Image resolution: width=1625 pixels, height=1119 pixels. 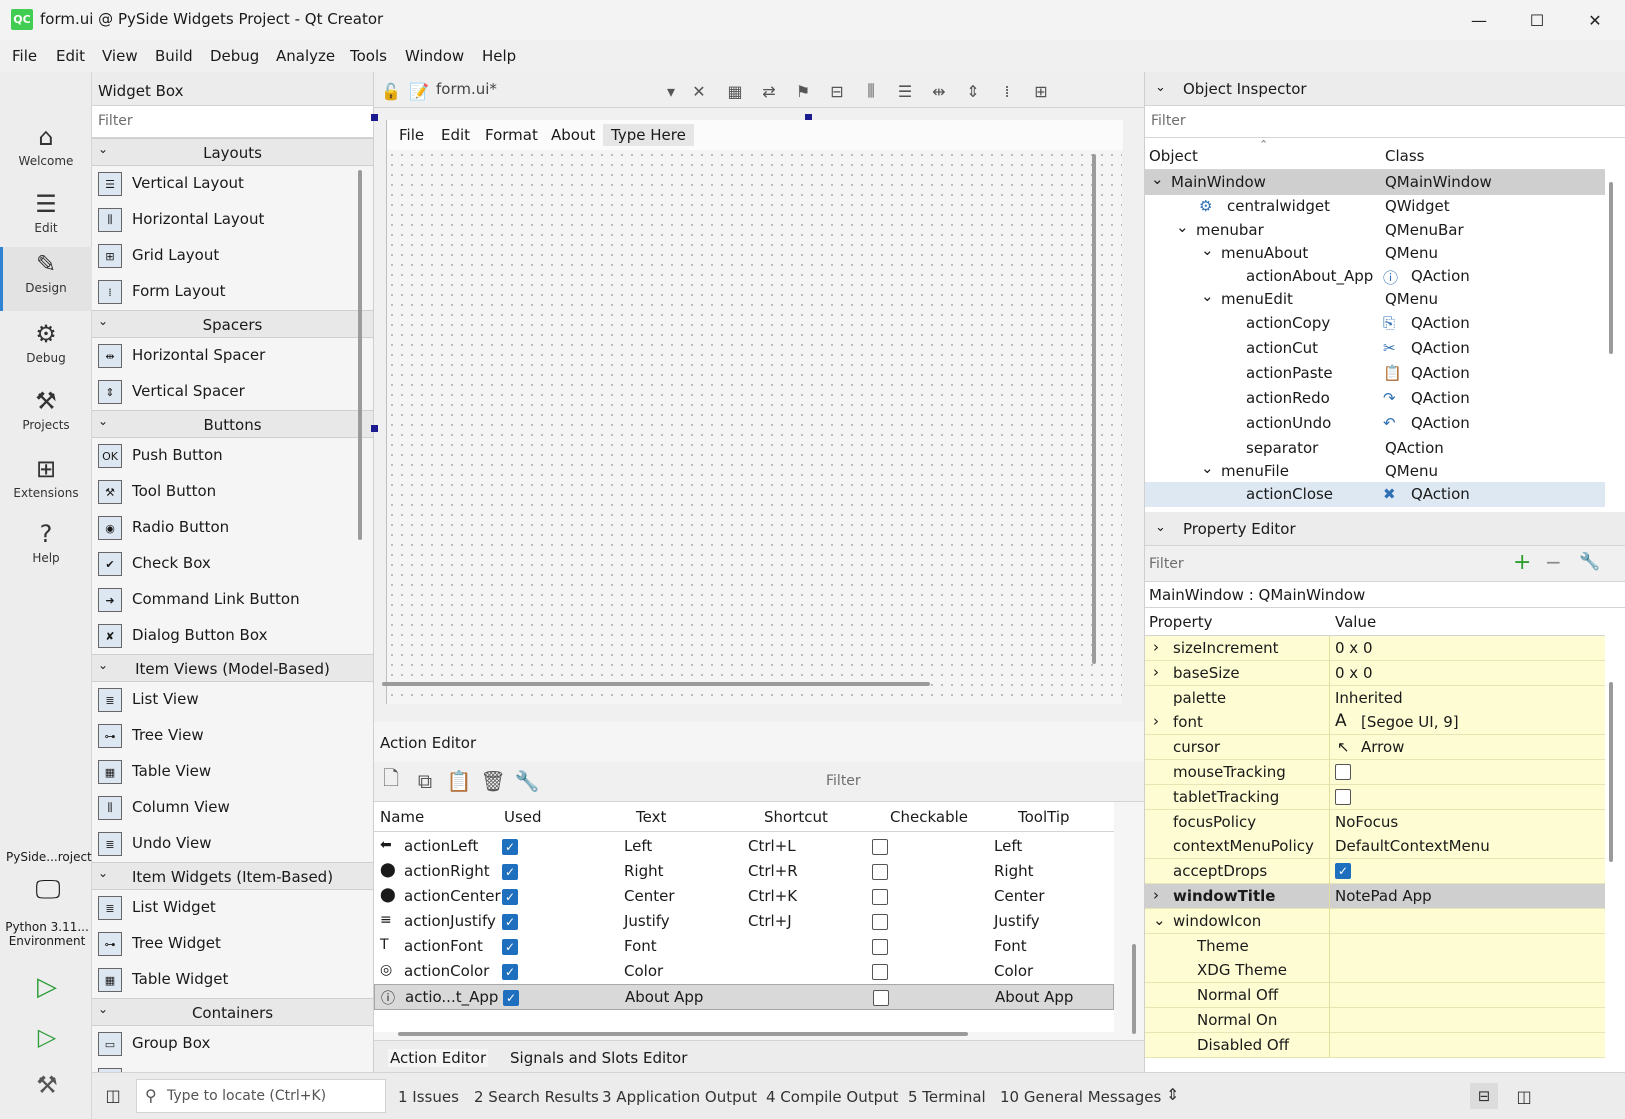 I want to click on menu-window: Window, so click(x=434, y=56).